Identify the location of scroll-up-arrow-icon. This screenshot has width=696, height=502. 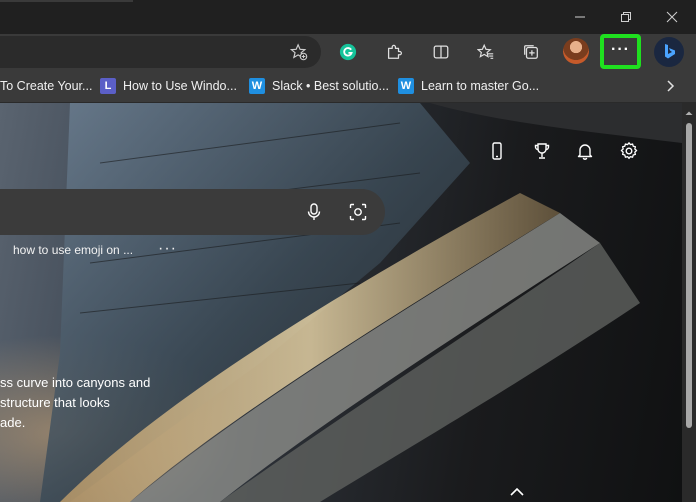
(689, 113).